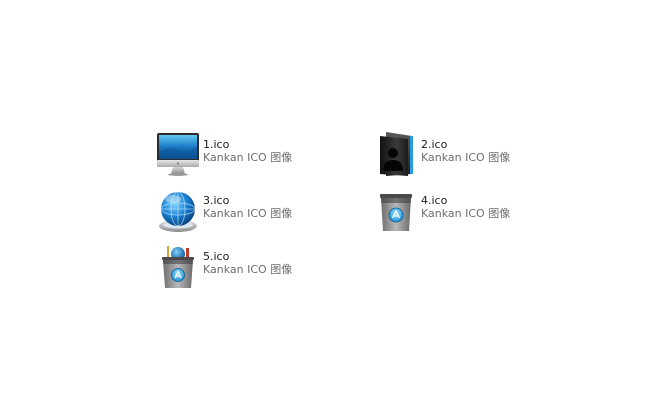  What do you see at coordinates (216, 200) in the screenshot?
I see `file-name: 3.ico` at bounding box center [216, 200].